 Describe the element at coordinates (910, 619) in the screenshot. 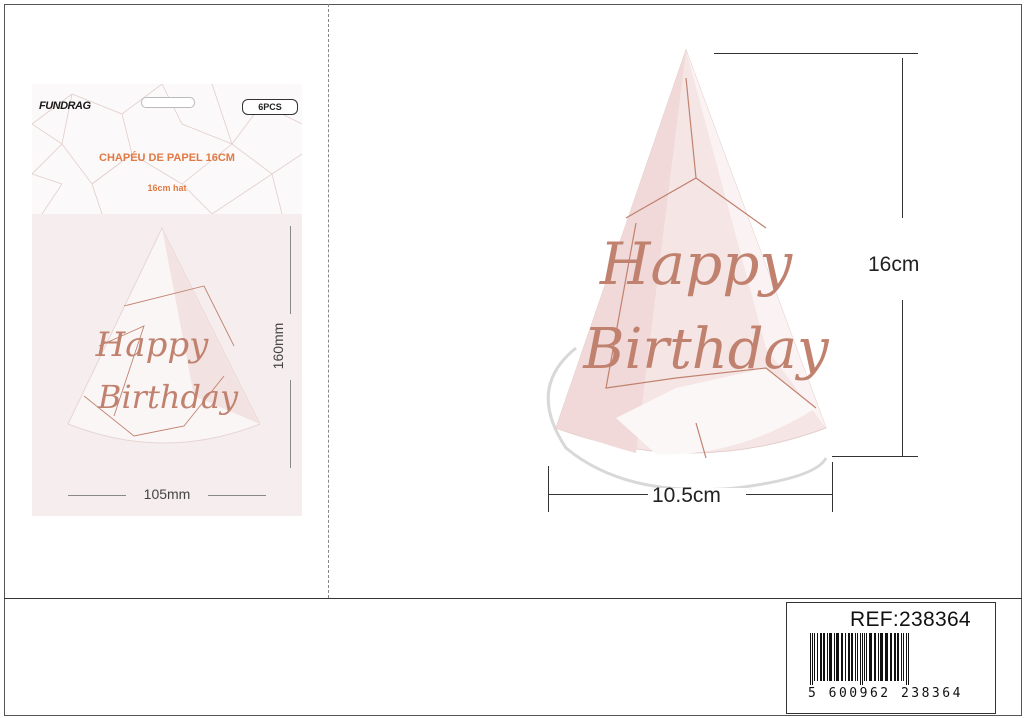

I see `reference-code: REF:238364` at that location.